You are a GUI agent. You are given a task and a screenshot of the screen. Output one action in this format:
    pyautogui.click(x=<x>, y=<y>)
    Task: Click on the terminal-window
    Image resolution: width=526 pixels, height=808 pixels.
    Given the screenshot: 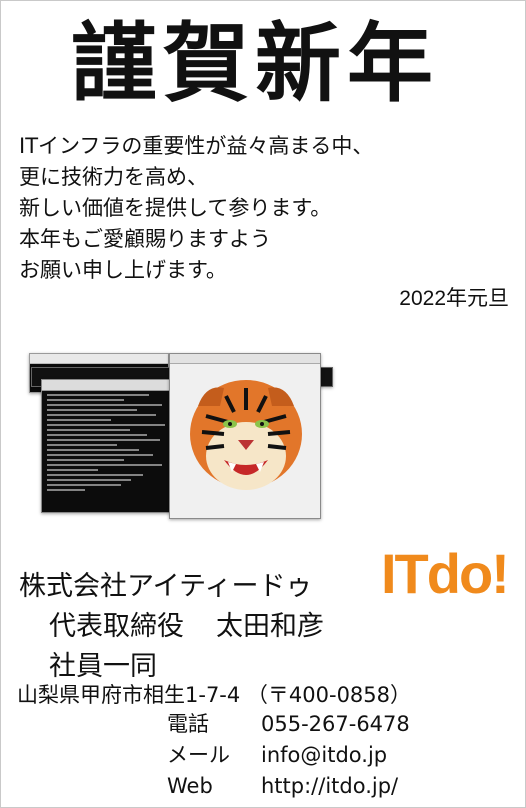 What is the action you would take?
    pyautogui.click(x=106, y=446)
    